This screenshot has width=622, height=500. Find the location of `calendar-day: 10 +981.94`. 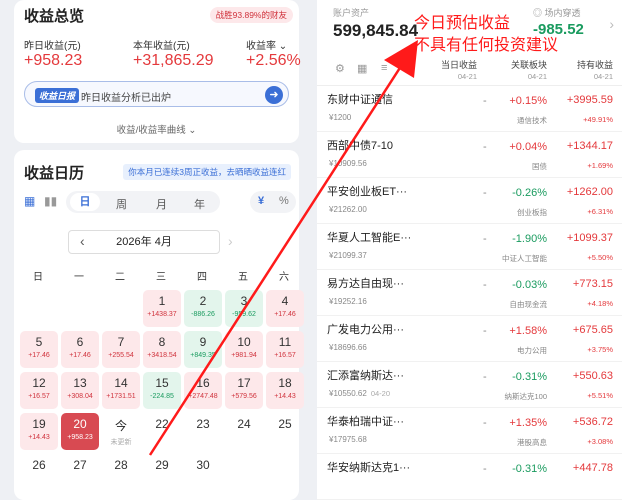

calendar-day: 10 +981.94 is located at coordinates (244, 349).